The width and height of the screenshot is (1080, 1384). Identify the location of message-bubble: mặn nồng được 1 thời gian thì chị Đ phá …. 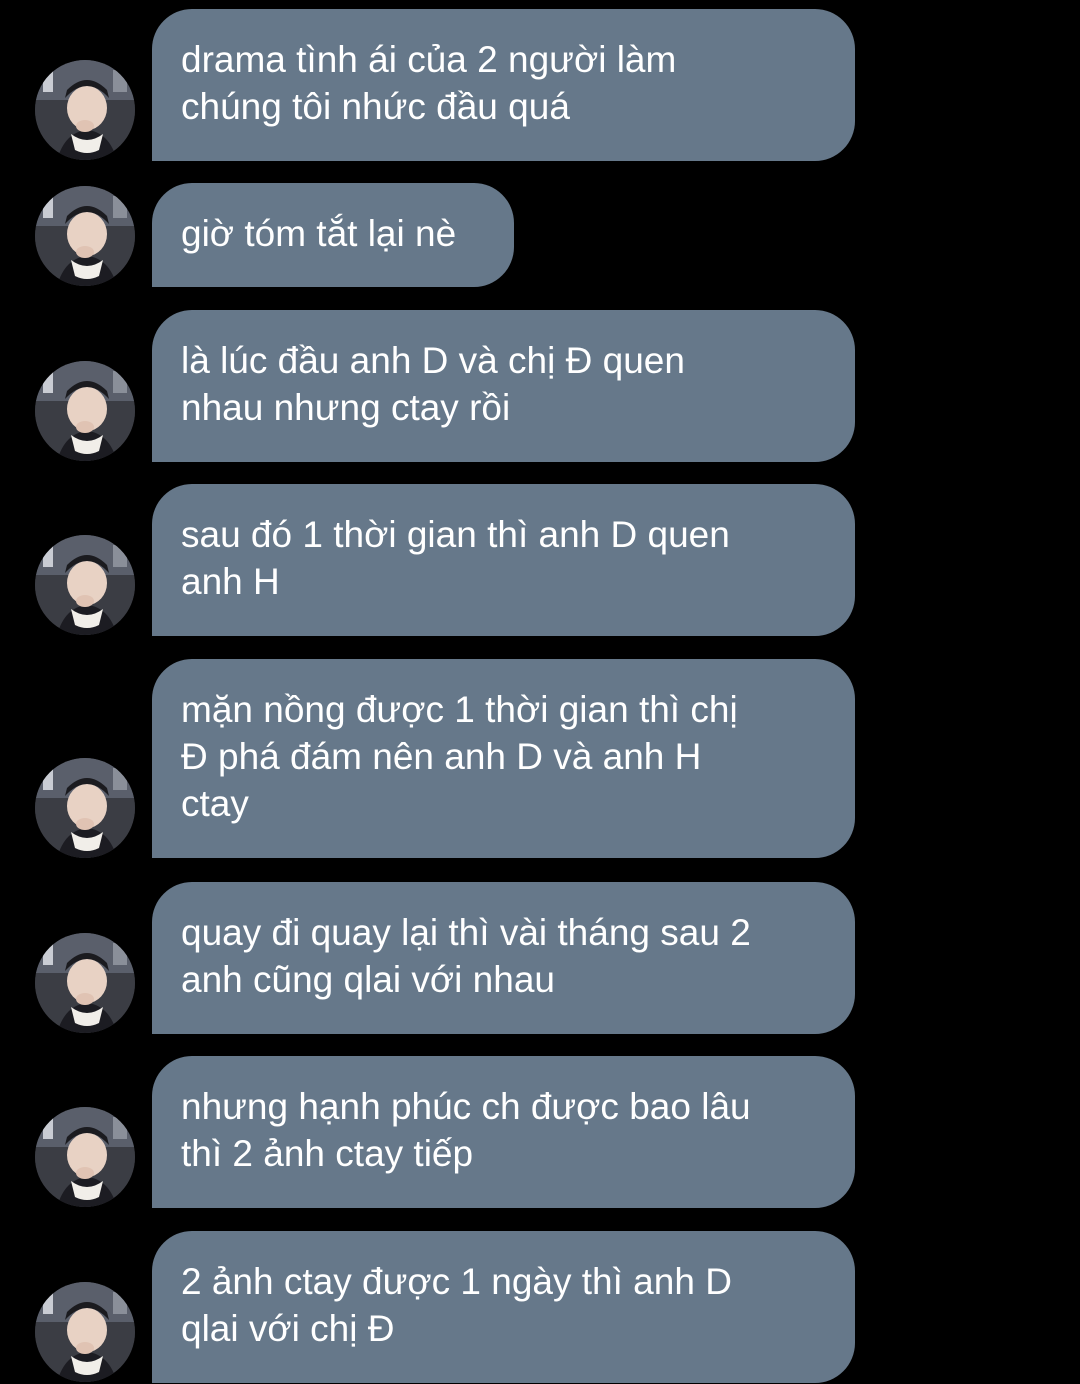
(503, 758).